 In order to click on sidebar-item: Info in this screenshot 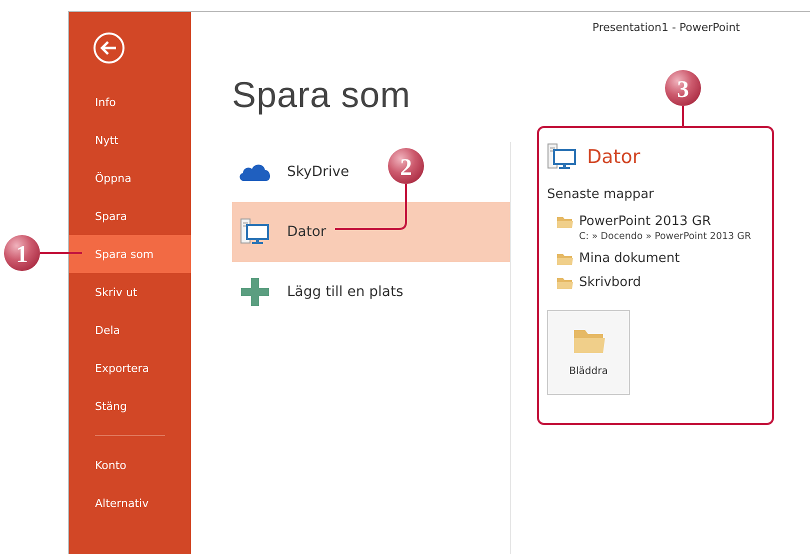, I will do `click(130, 102)`.